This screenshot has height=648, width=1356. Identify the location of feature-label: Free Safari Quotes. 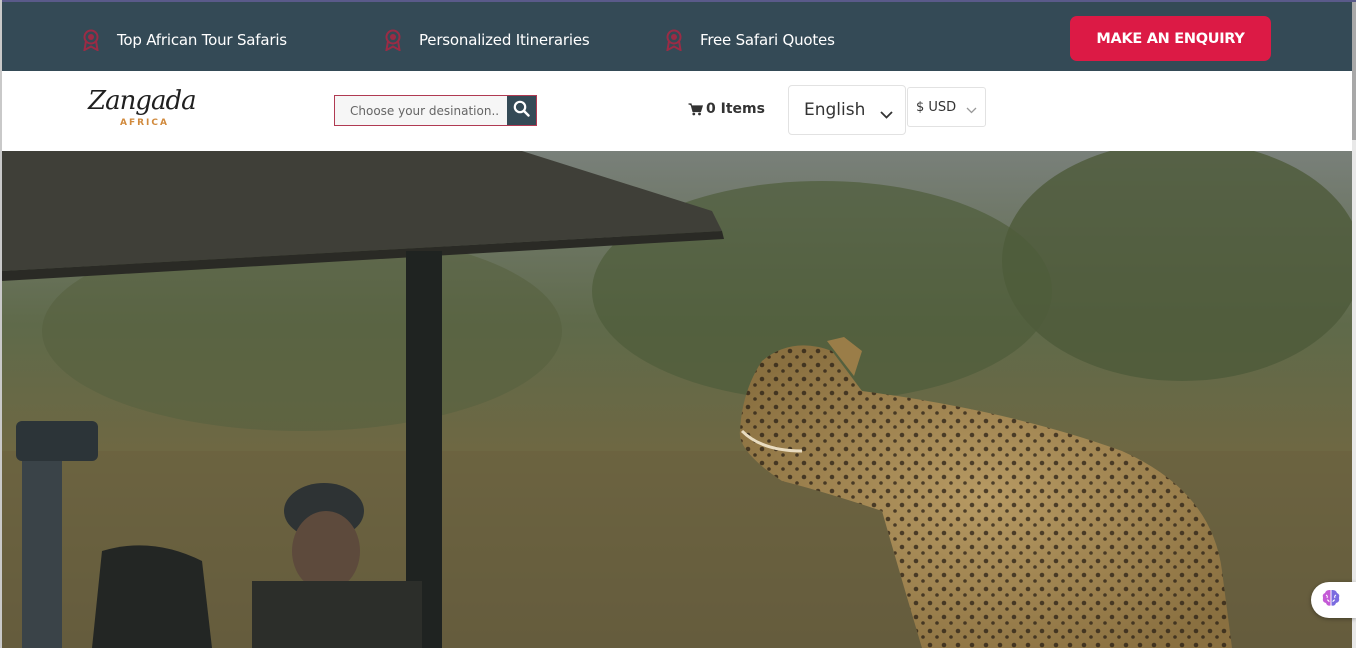
(767, 40).